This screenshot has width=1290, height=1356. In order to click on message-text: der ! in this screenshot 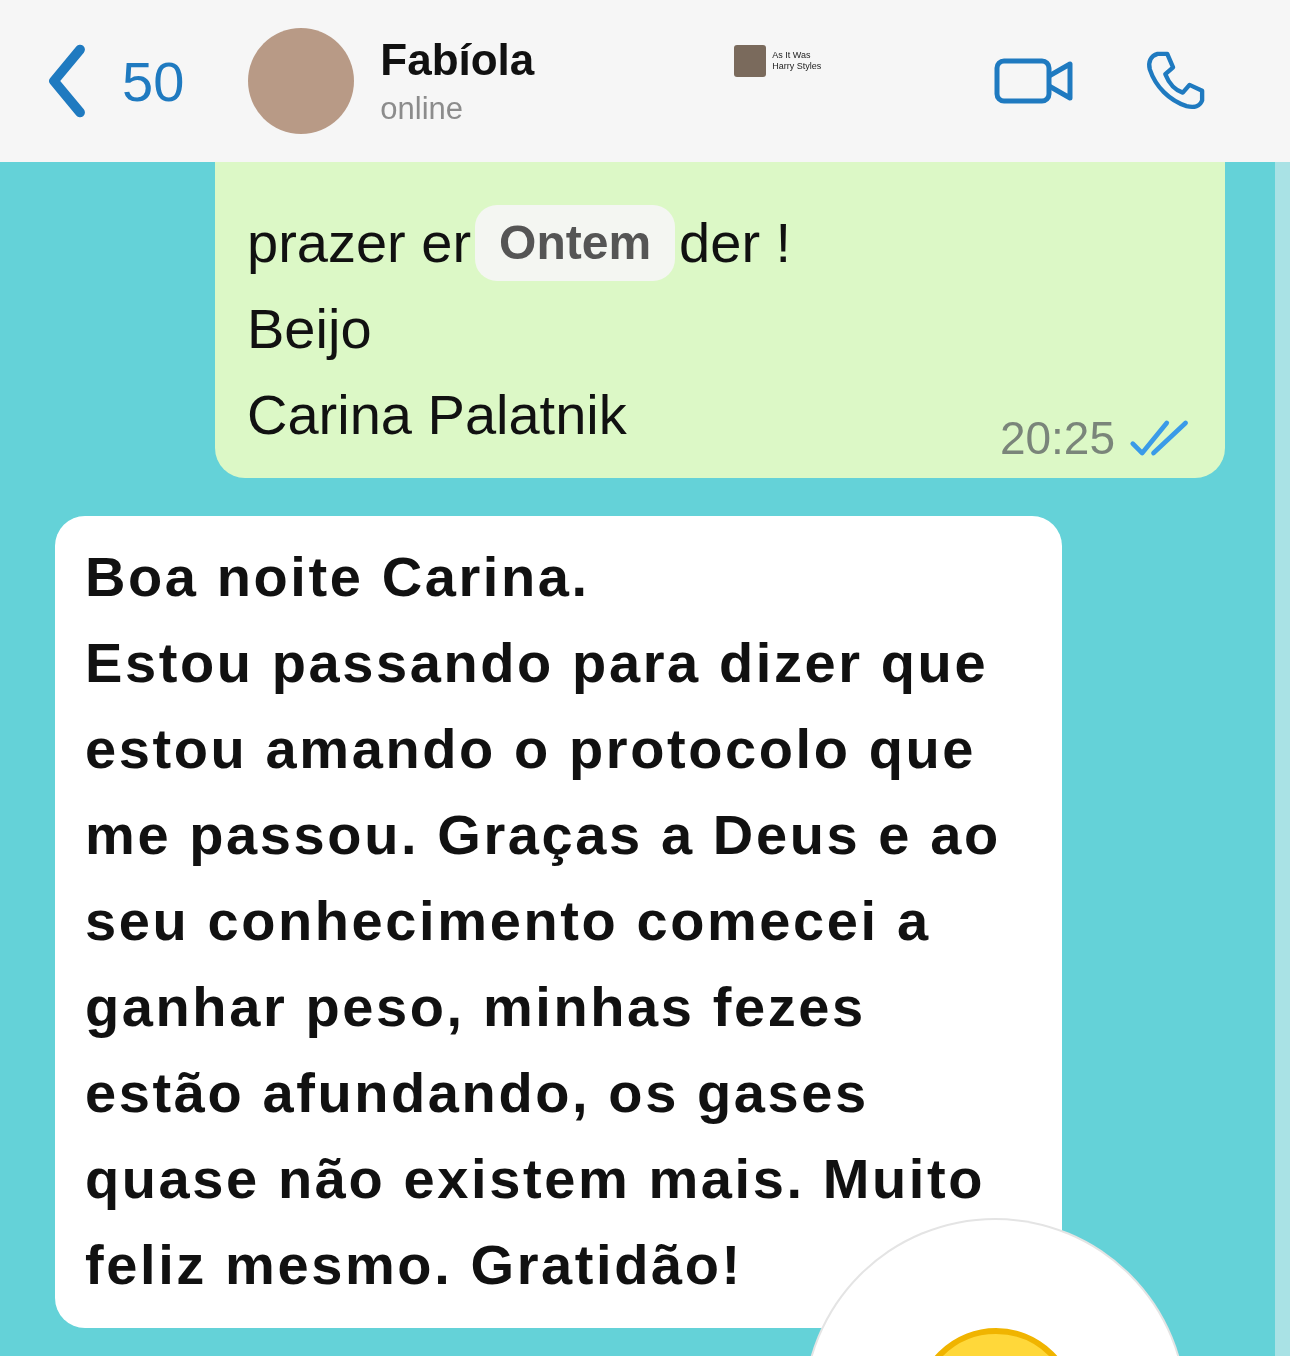, I will do `click(735, 243)`.